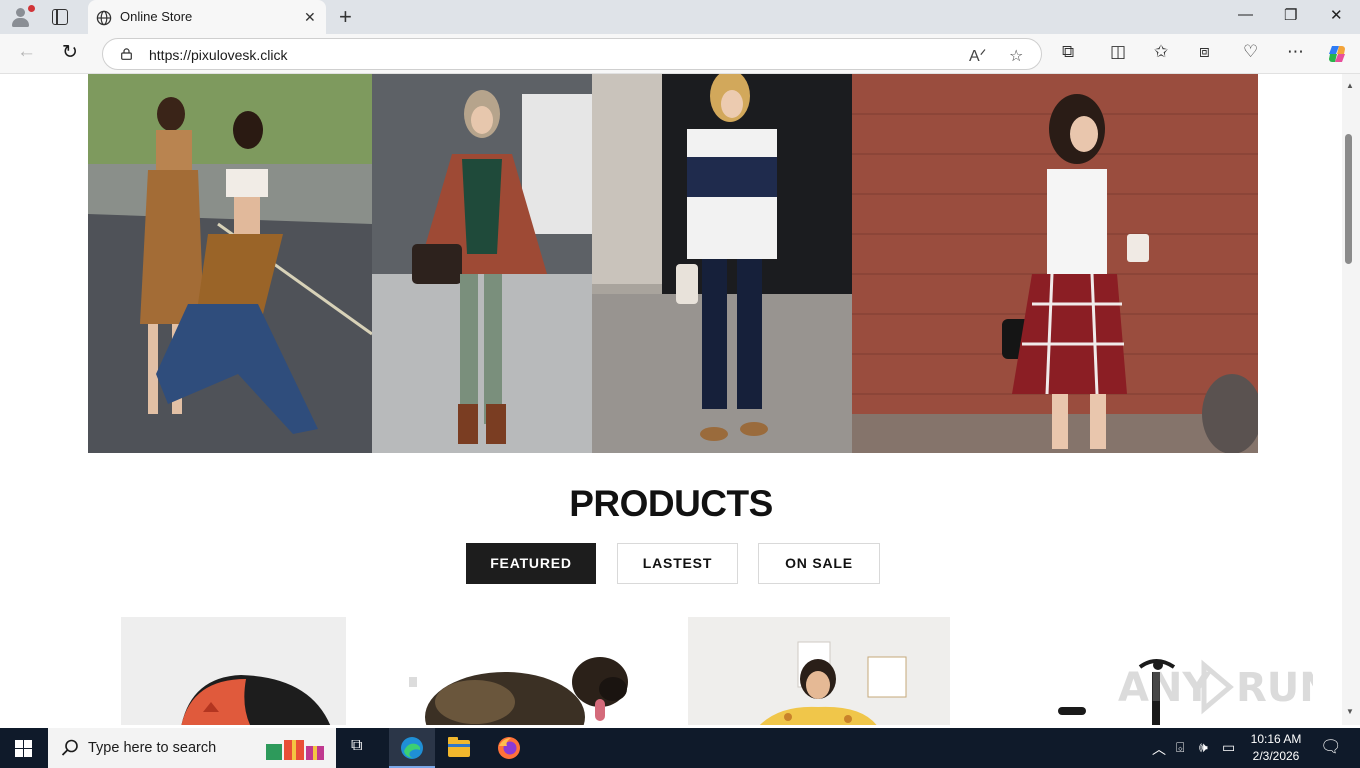 This screenshot has width=1360, height=768. I want to click on lock-icon, so click(126, 54).